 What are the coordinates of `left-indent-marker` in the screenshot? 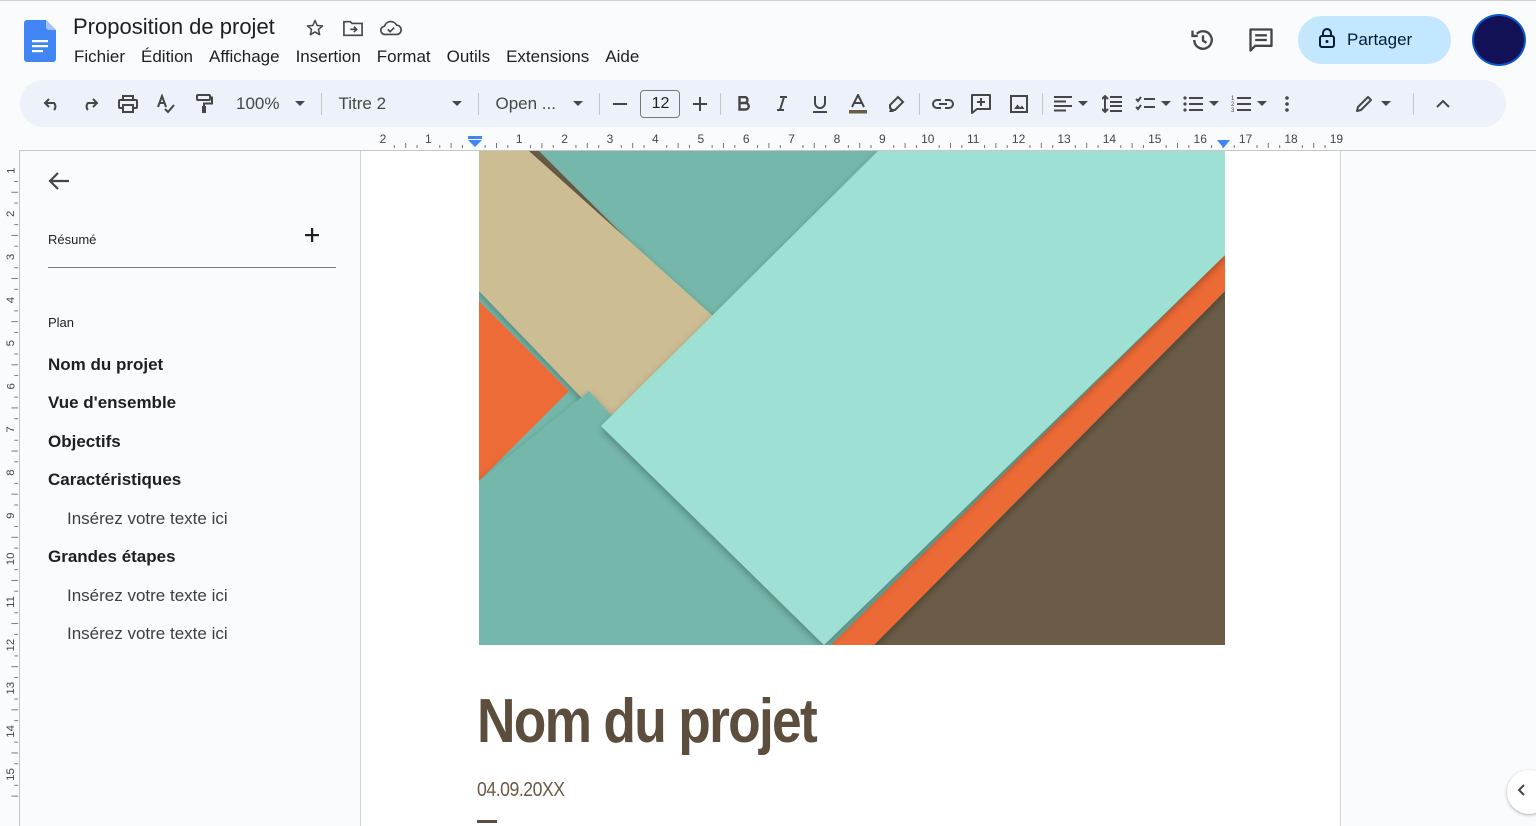 It's located at (475, 141).